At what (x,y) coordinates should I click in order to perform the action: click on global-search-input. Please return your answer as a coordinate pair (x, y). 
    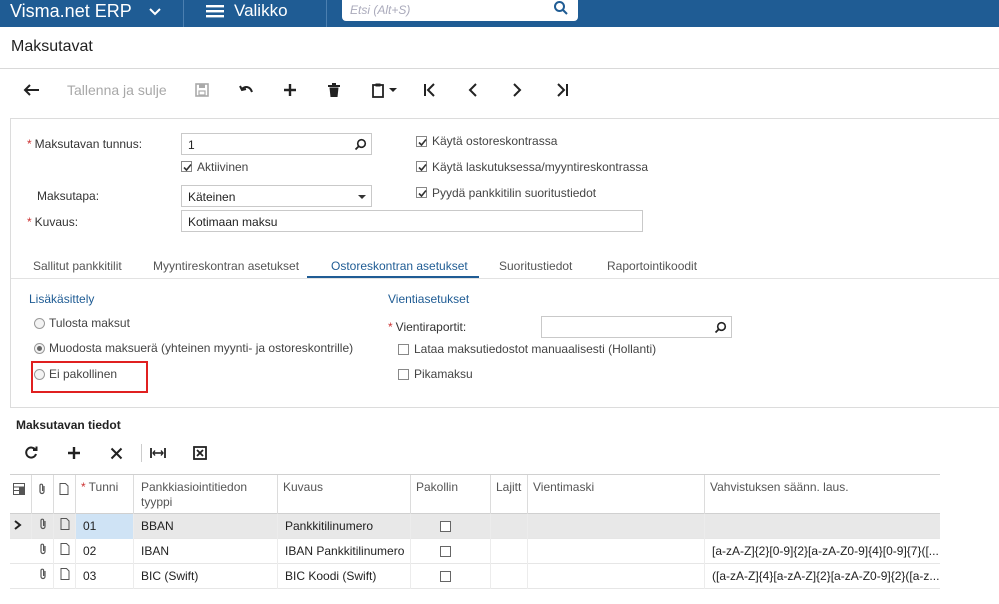
    Looking at the image, I should click on (445, 10).